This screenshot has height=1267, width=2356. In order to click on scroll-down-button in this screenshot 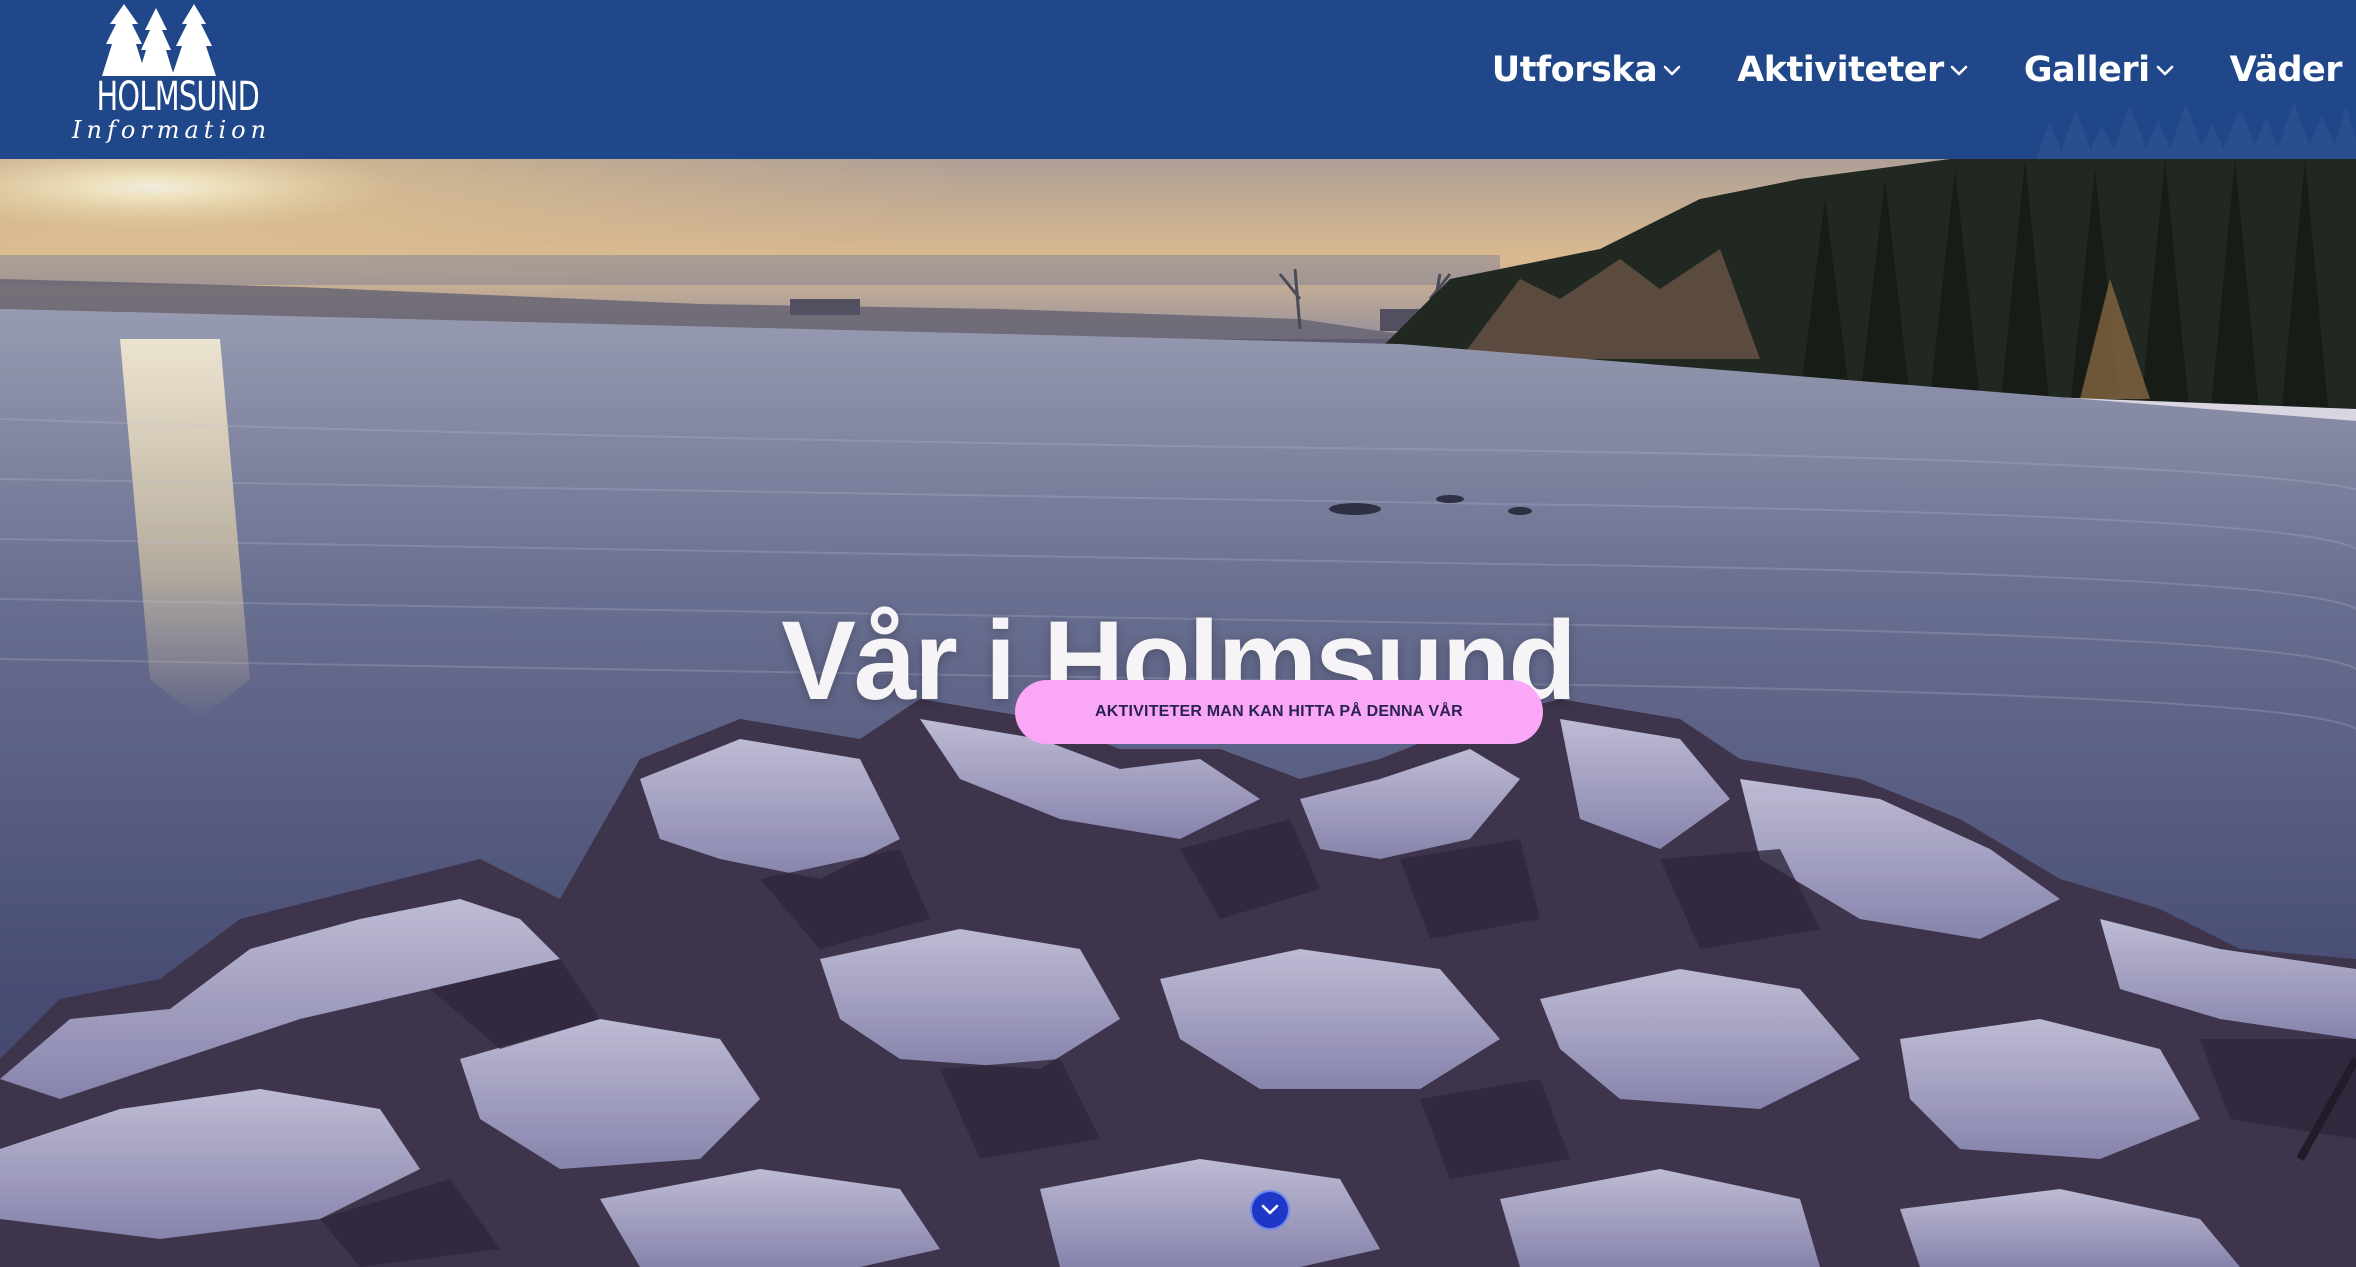, I will do `click(1270, 1210)`.